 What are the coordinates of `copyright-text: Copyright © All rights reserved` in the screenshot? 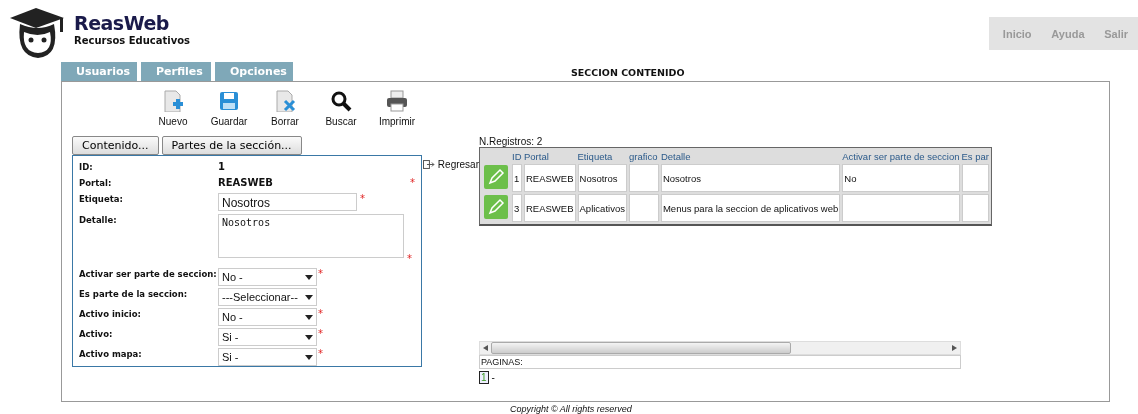 It's located at (571, 409).